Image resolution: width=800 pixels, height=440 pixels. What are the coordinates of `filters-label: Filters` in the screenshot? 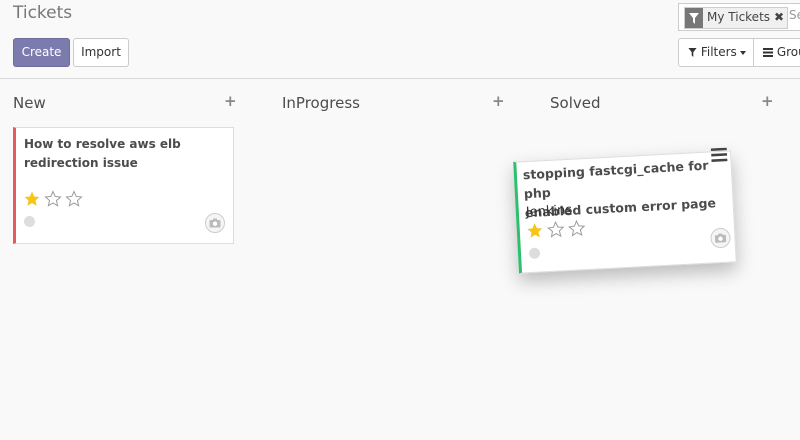 It's located at (718, 52).